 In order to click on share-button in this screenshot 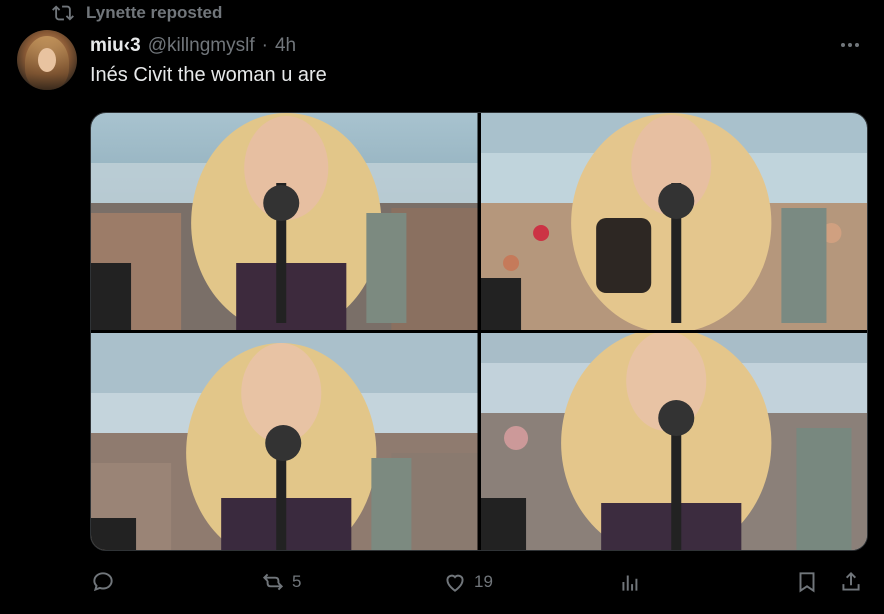, I will do `click(851, 582)`.